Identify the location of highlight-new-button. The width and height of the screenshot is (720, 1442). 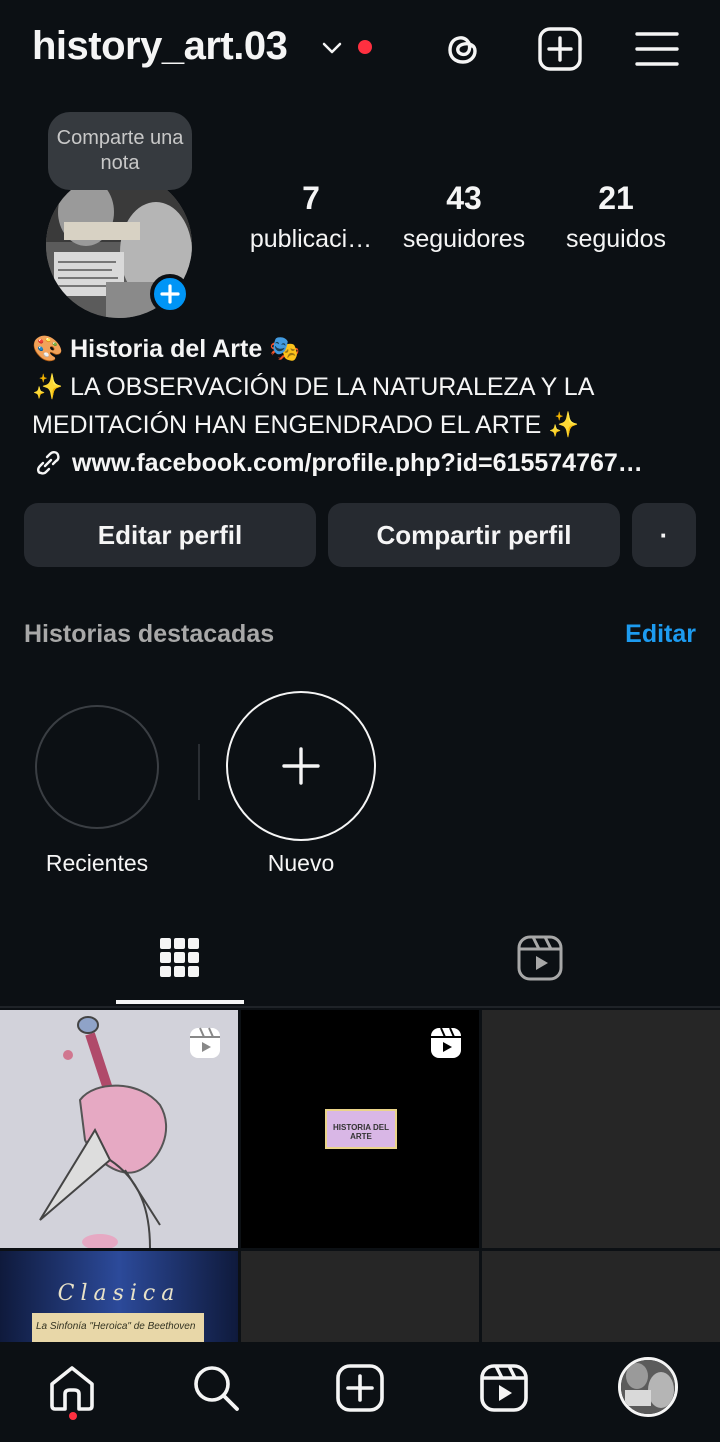
(301, 766).